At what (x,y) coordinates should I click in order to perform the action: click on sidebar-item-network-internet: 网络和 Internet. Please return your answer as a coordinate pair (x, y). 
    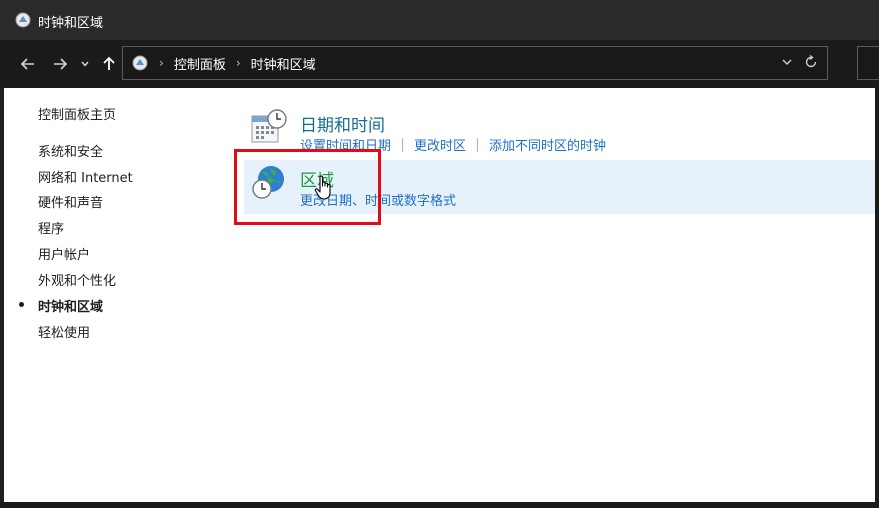
    Looking at the image, I should click on (85, 176).